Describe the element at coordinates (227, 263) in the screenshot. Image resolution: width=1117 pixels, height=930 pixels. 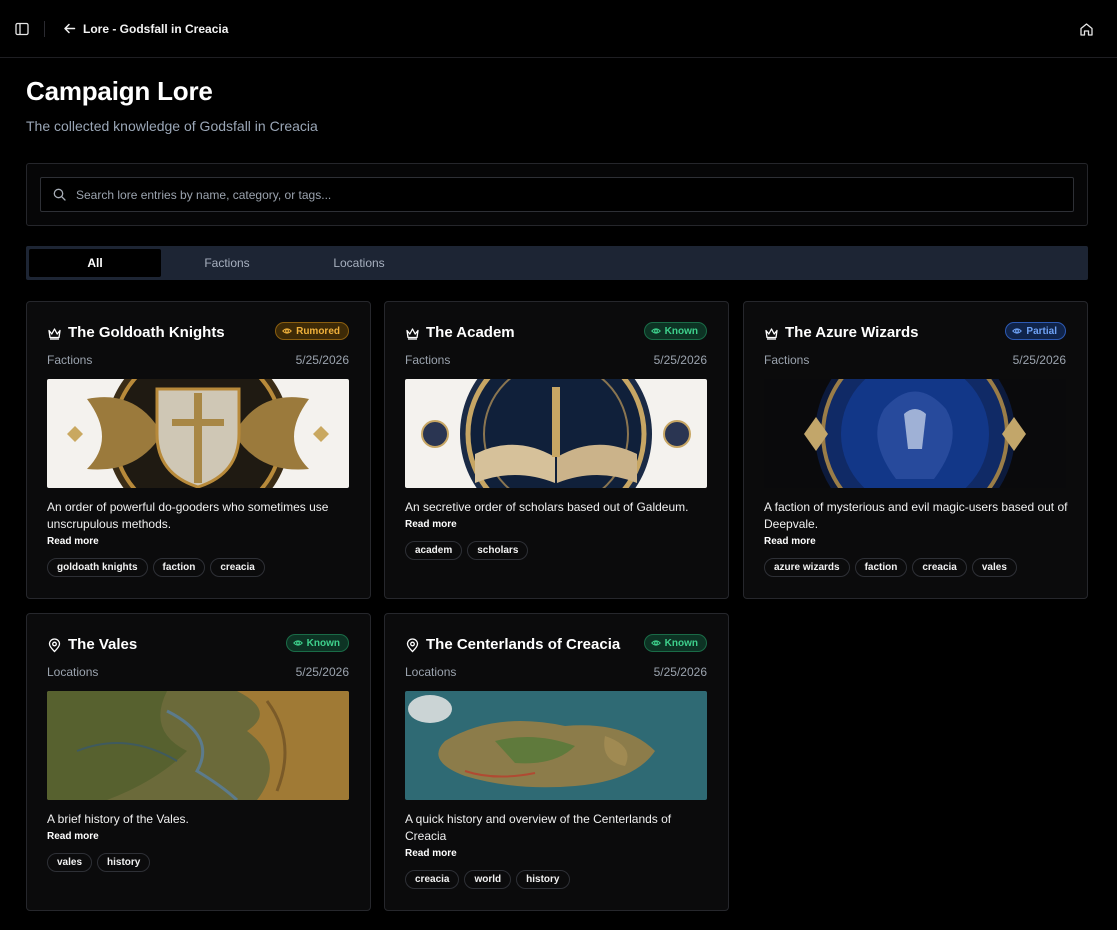
I see `tab-factions: Factions` at that location.